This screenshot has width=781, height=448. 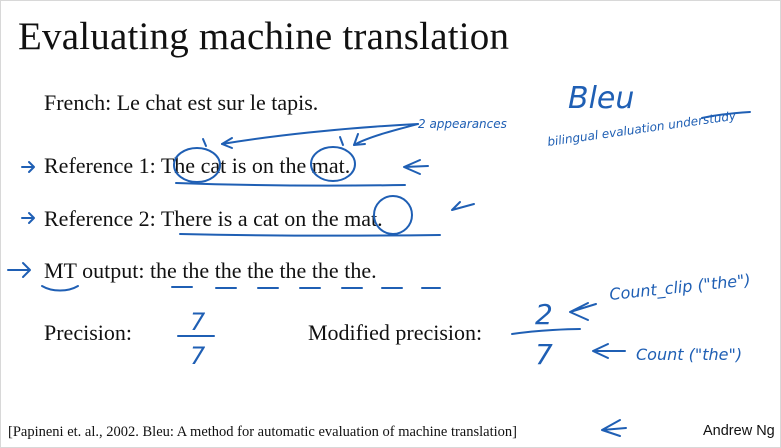 I want to click on circle-the-ref2, so click(x=393, y=215).